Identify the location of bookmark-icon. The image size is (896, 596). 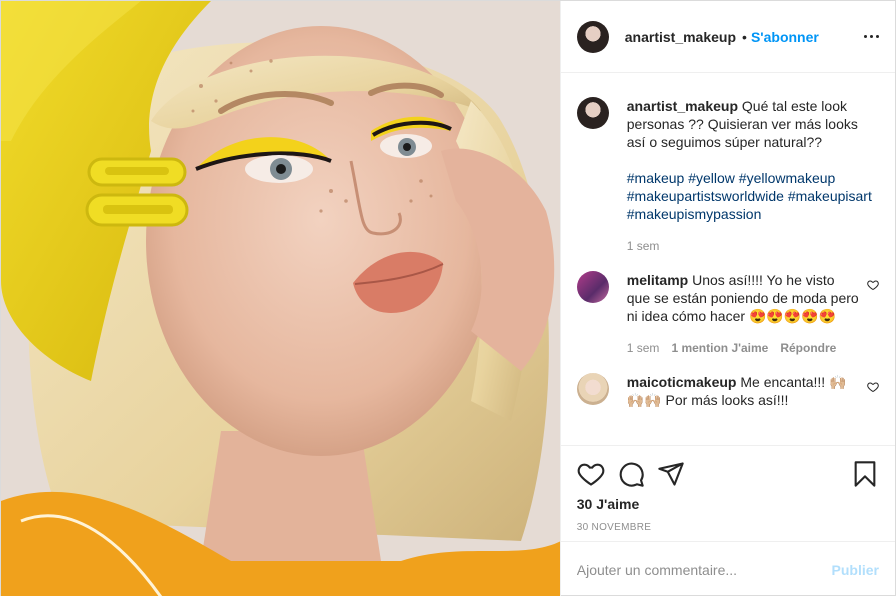
(865, 474).